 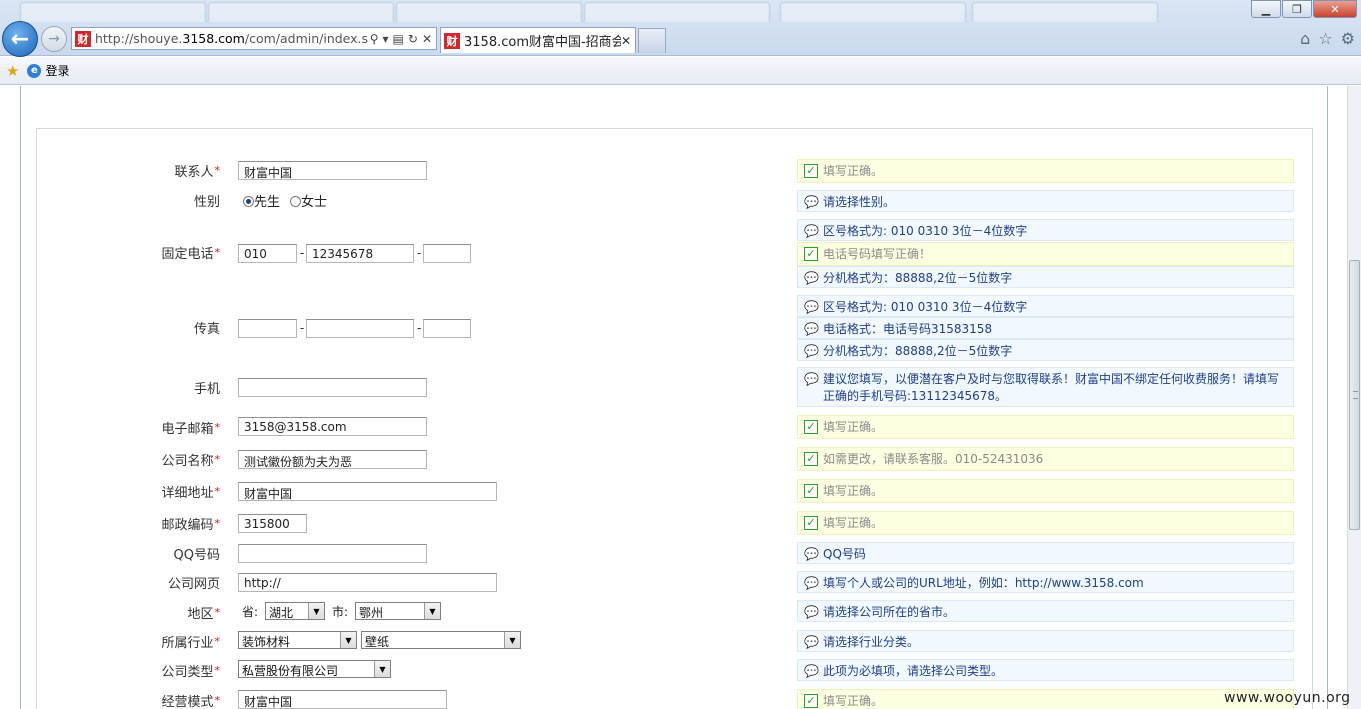 I want to click on fax-area-input, so click(x=267, y=328).